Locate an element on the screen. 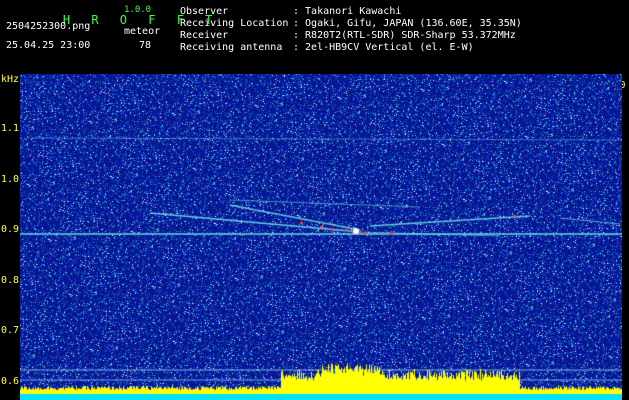  info-value-receiver: : R820T2(RTL-SDR) SDR-Sharp 53.372MHz is located at coordinates (404, 35).